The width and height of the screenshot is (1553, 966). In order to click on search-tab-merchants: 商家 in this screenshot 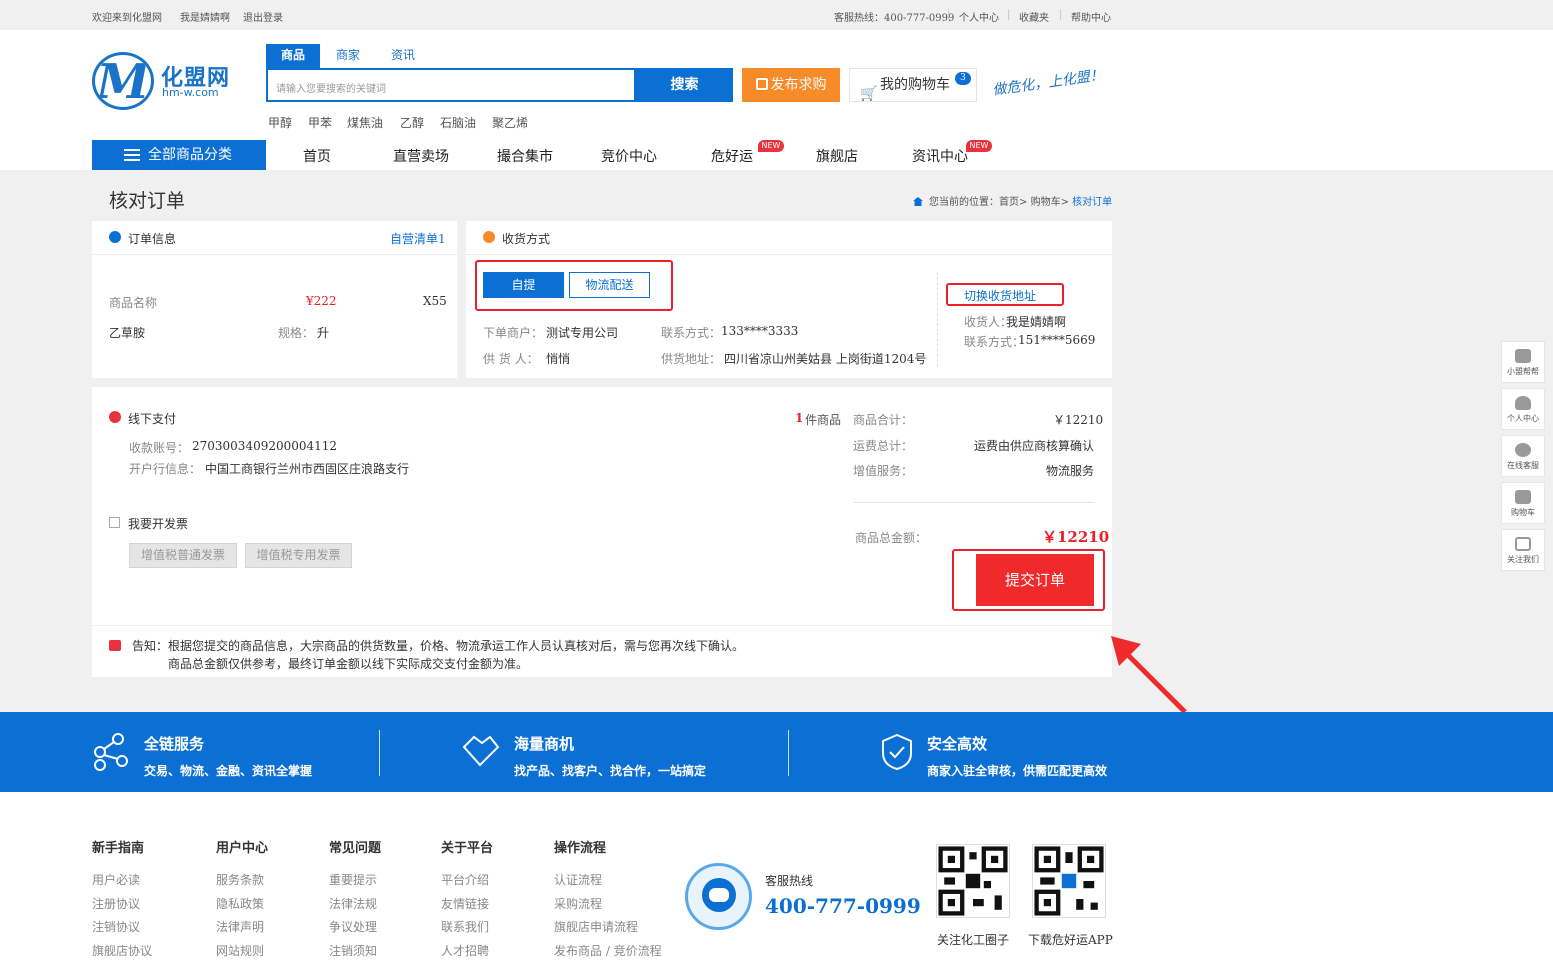, I will do `click(348, 56)`.